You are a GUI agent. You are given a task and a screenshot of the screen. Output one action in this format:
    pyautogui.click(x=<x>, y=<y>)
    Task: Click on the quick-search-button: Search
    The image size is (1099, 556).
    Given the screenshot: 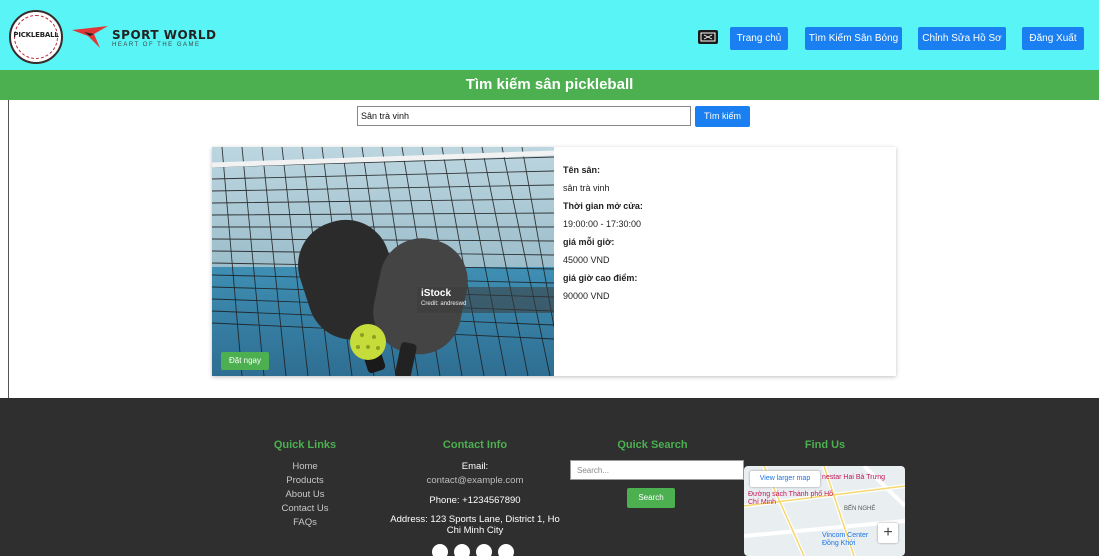 What is the action you would take?
    pyautogui.click(x=651, y=498)
    